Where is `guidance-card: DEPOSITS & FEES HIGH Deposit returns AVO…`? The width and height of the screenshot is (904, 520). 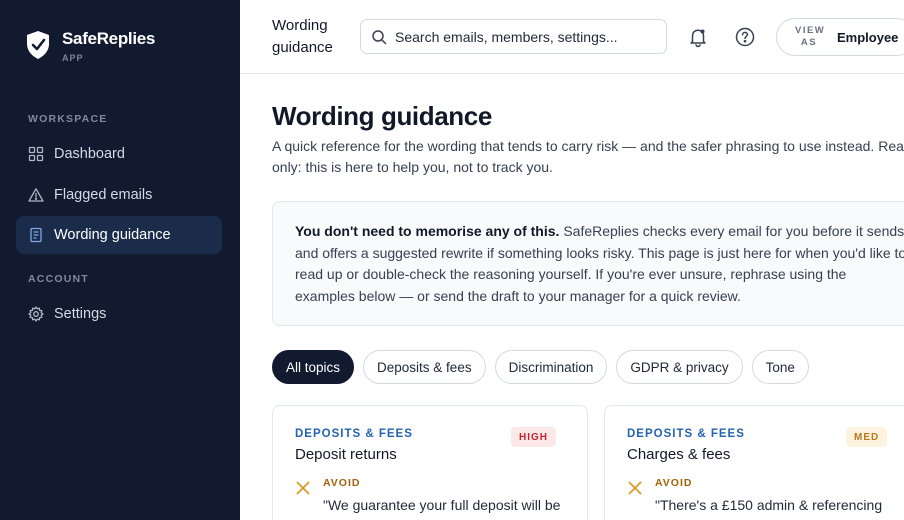 guidance-card: DEPOSITS & FEES HIGH Deposit returns AVO… is located at coordinates (430, 462).